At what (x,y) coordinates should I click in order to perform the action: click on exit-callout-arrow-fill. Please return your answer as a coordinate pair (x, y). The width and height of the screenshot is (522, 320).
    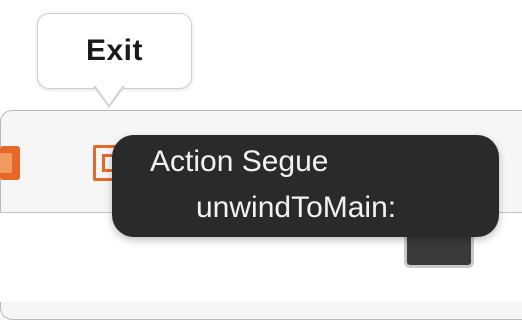
    Looking at the image, I should click on (109, 95).